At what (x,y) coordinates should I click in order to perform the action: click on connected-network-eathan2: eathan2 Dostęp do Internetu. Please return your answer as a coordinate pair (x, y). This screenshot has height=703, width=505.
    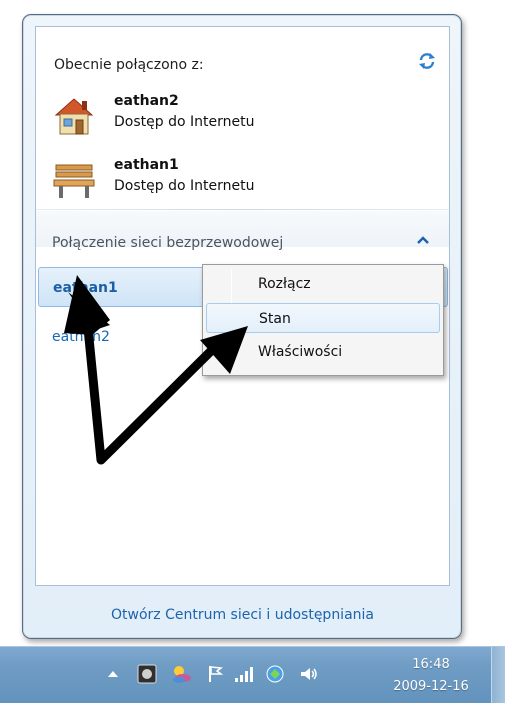
    Looking at the image, I should click on (215, 119).